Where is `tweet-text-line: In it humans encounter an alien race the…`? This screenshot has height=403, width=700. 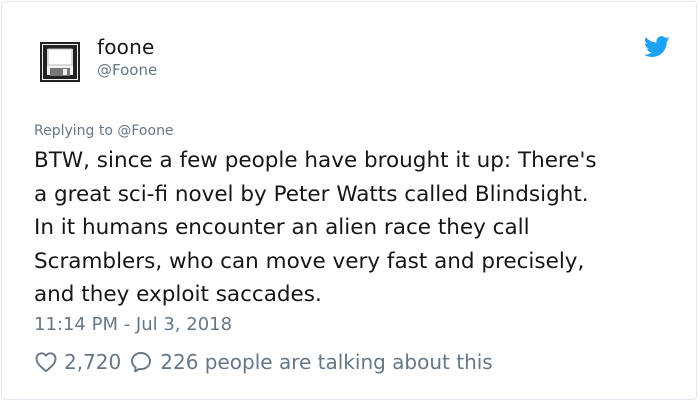 tweet-text-line: In it humans encounter an alien race the… is located at coordinates (282, 227).